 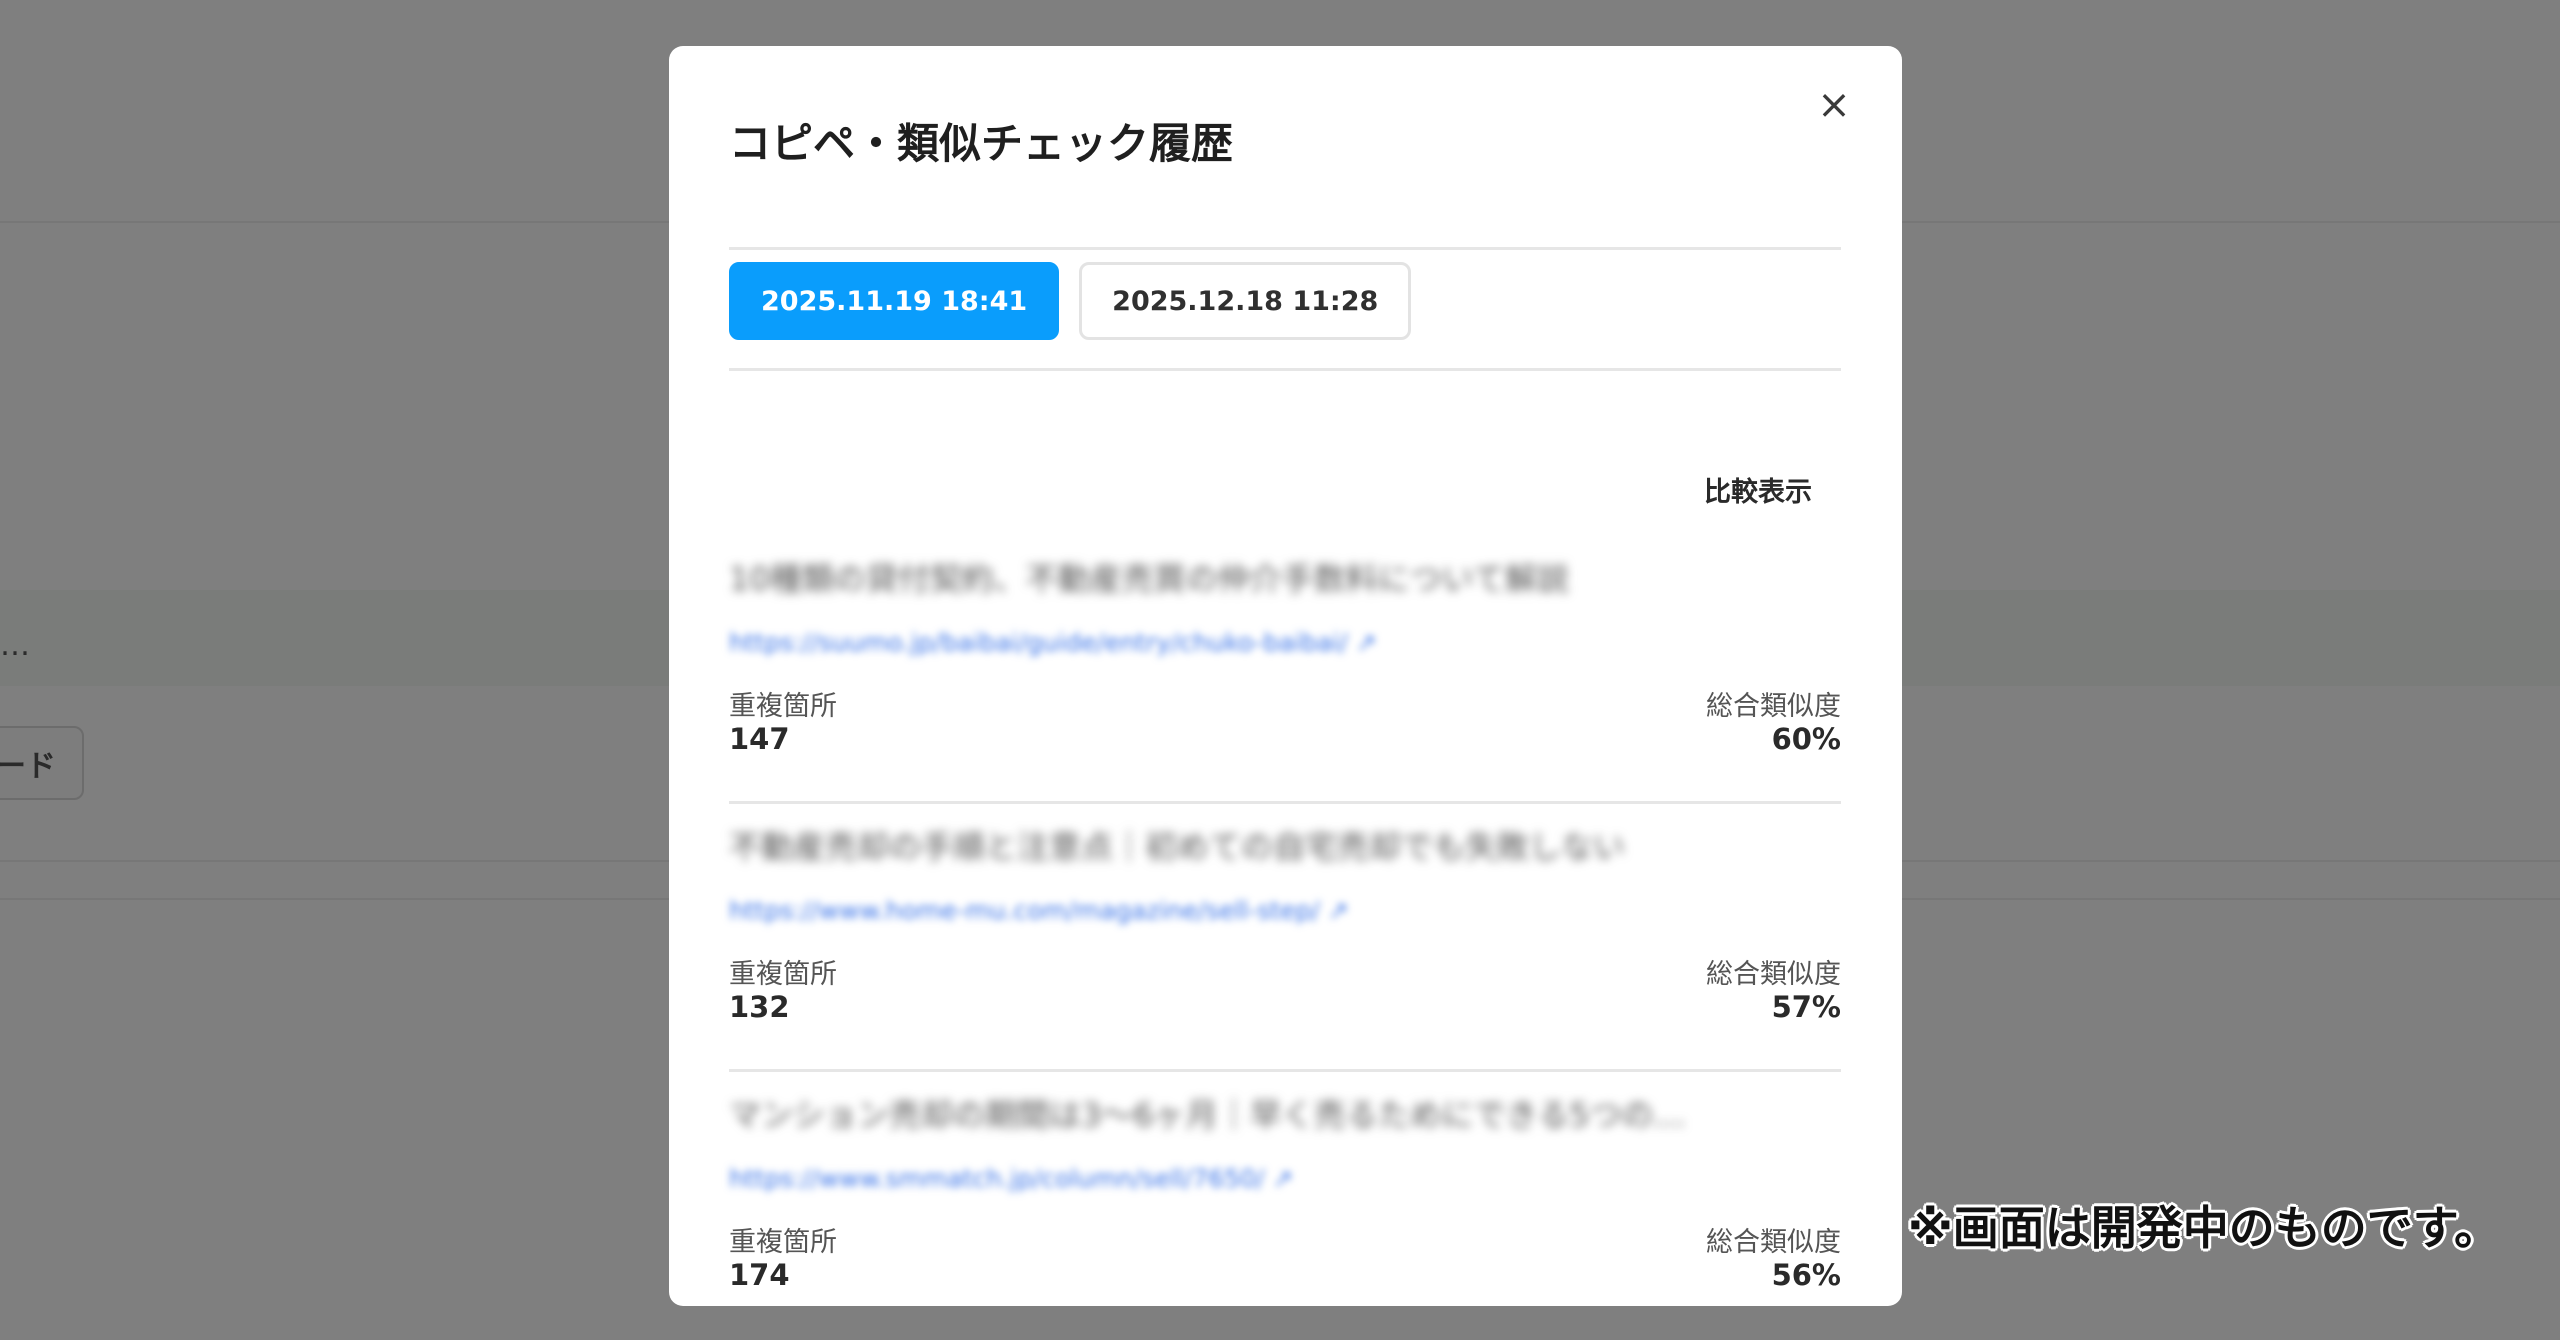 What do you see at coordinates (1285, 369) in the screenshot?
I see `tabs-divider` at bounding box center [1285, 369].